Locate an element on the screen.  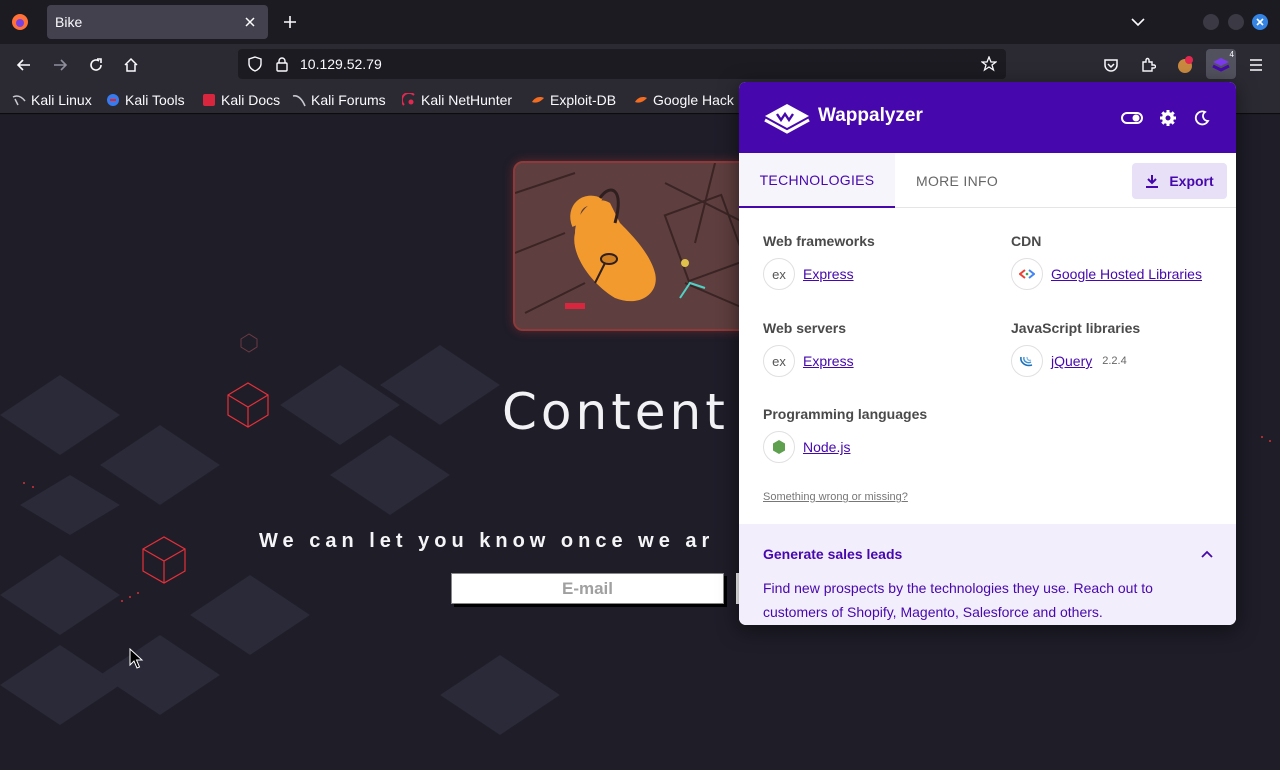
pocket-icon is located at coordinates (1111, 65).